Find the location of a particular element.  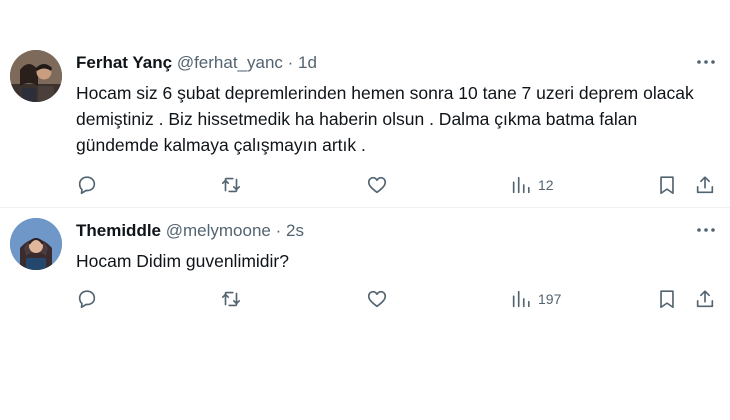

user-handle: @melymoone is located at coordinates (218, 230).